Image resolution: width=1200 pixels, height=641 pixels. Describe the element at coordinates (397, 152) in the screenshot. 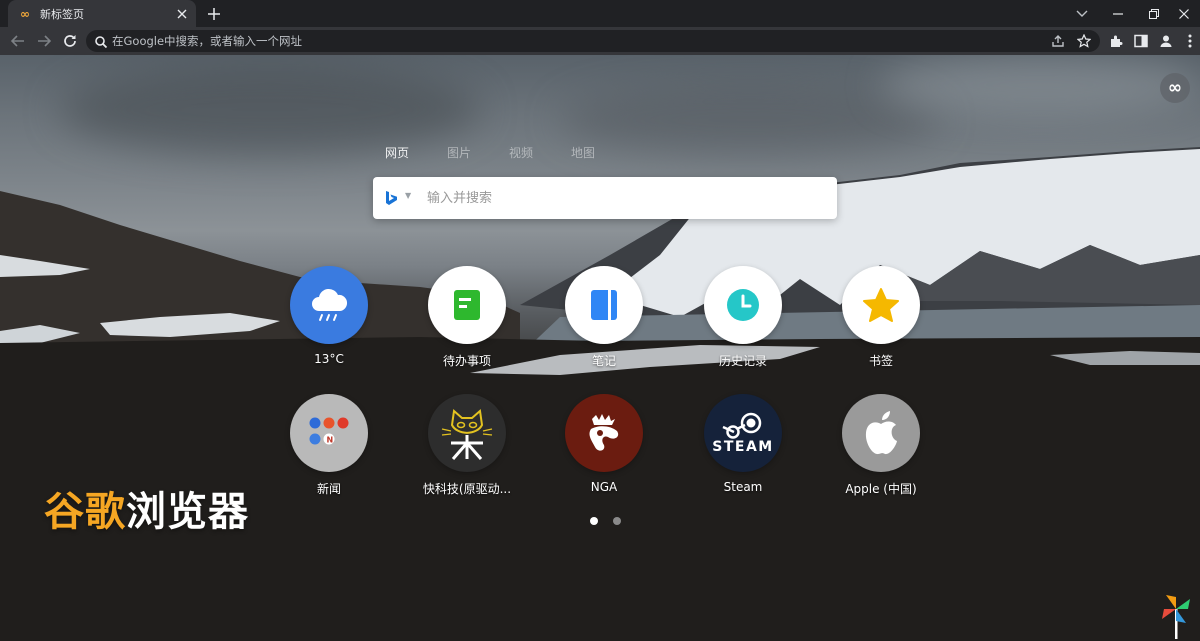

I see `search-tab-web: 网页` at that location.